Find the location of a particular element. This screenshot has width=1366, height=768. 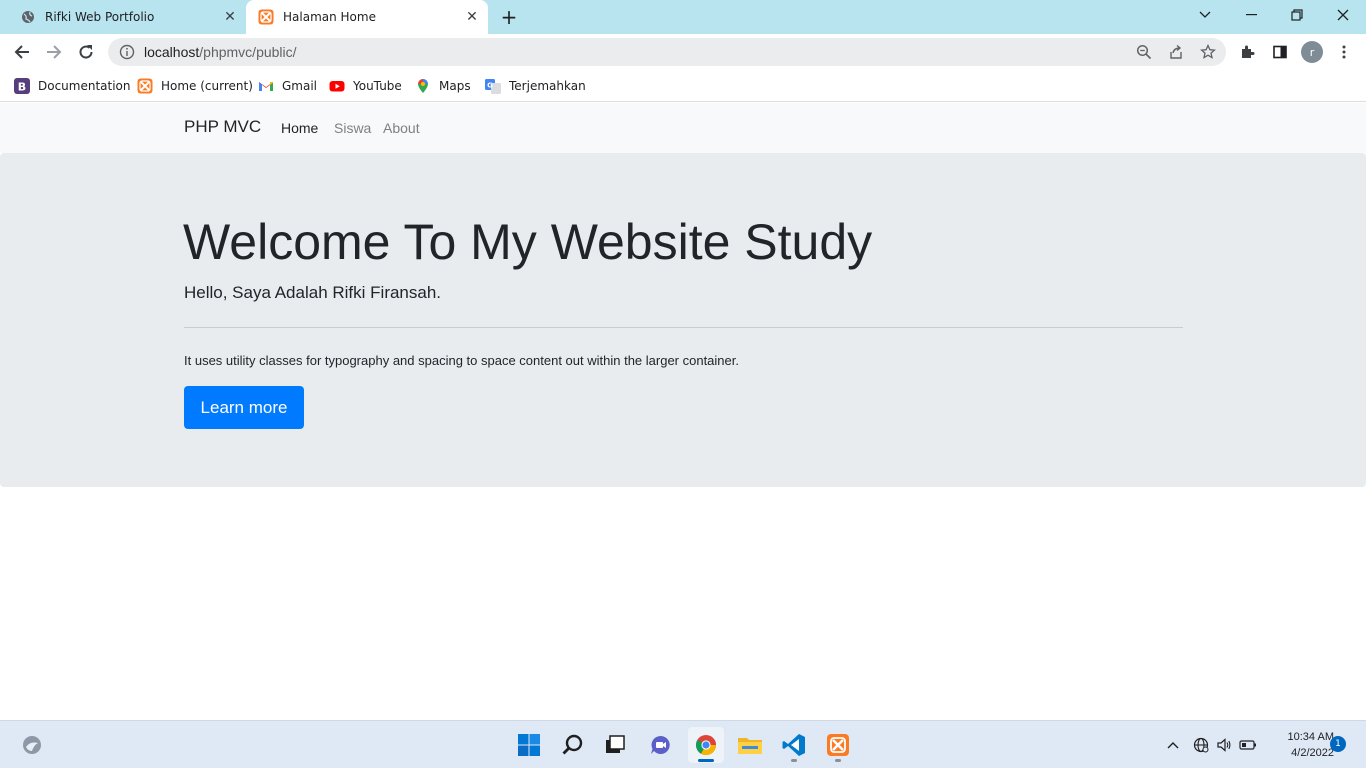

bookmark-label: YouTube is located at coordinates (377, 86).